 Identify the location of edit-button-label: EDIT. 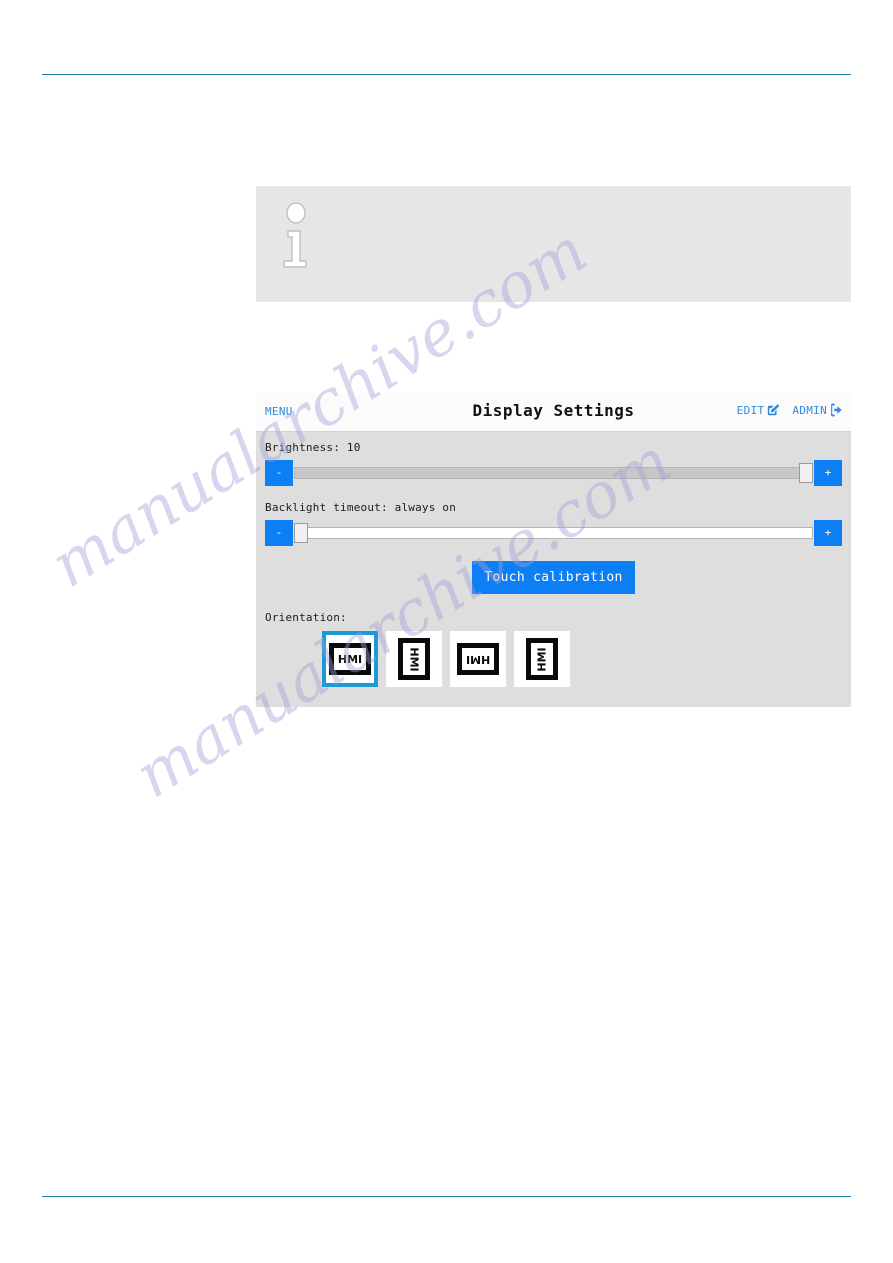
(750, 410).